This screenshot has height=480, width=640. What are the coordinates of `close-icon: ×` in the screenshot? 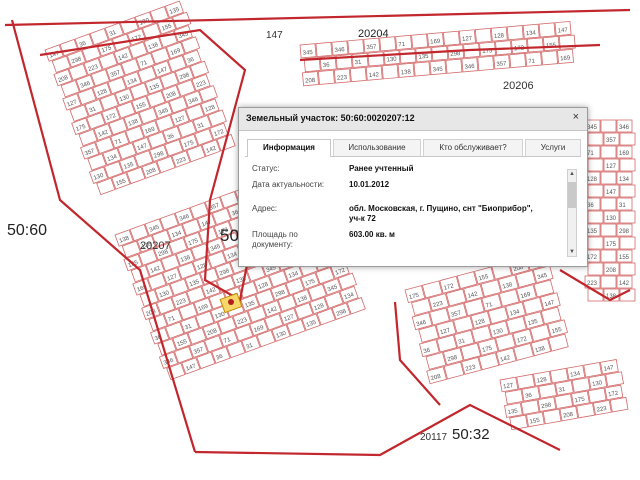 It's located at (576, 117).